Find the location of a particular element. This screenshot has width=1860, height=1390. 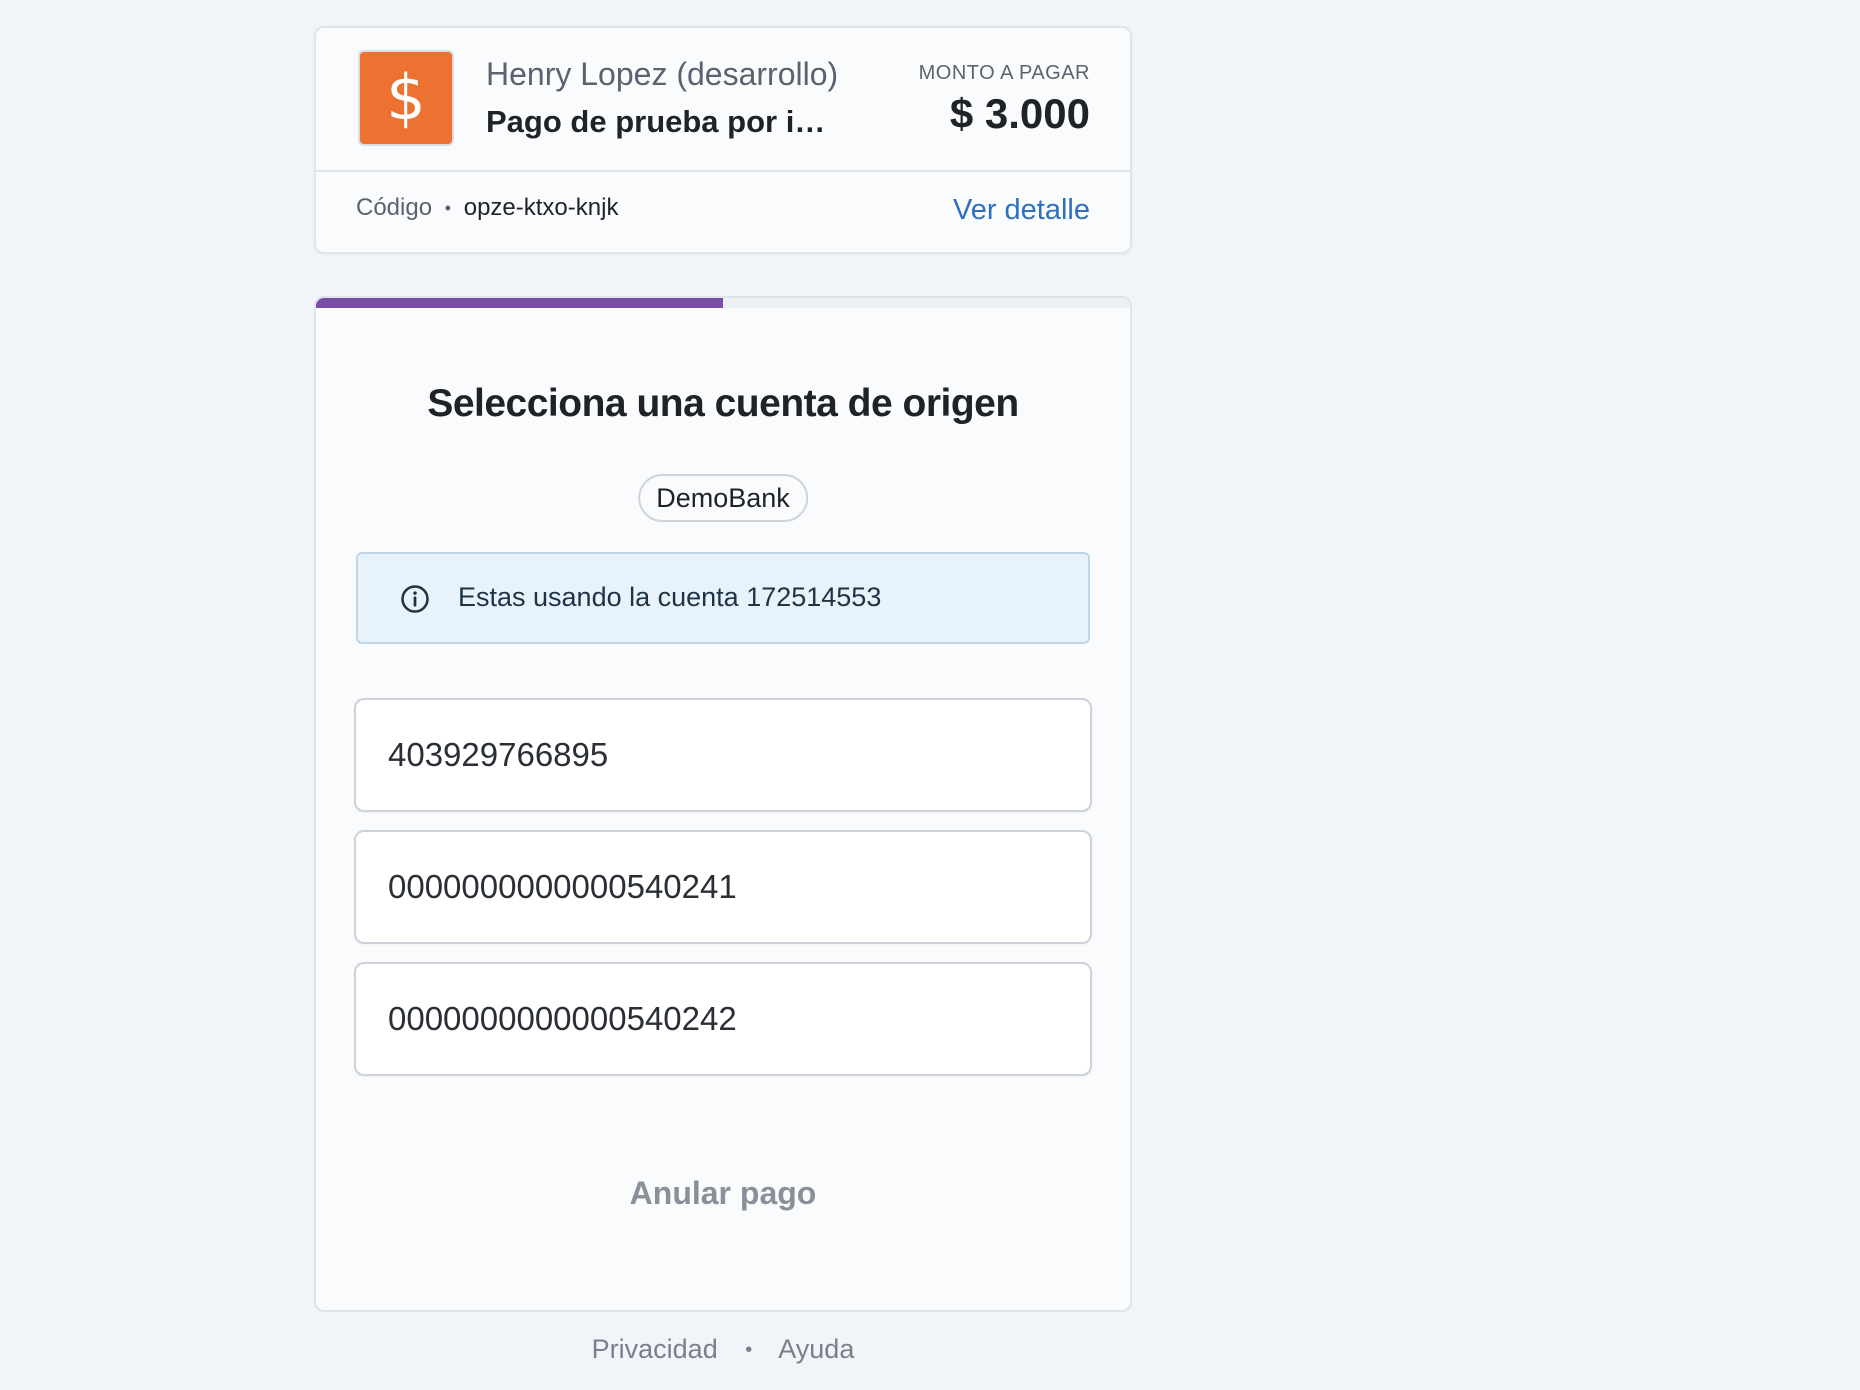

amount-value: $ 3.000 is located at coordinates (1019, 113).